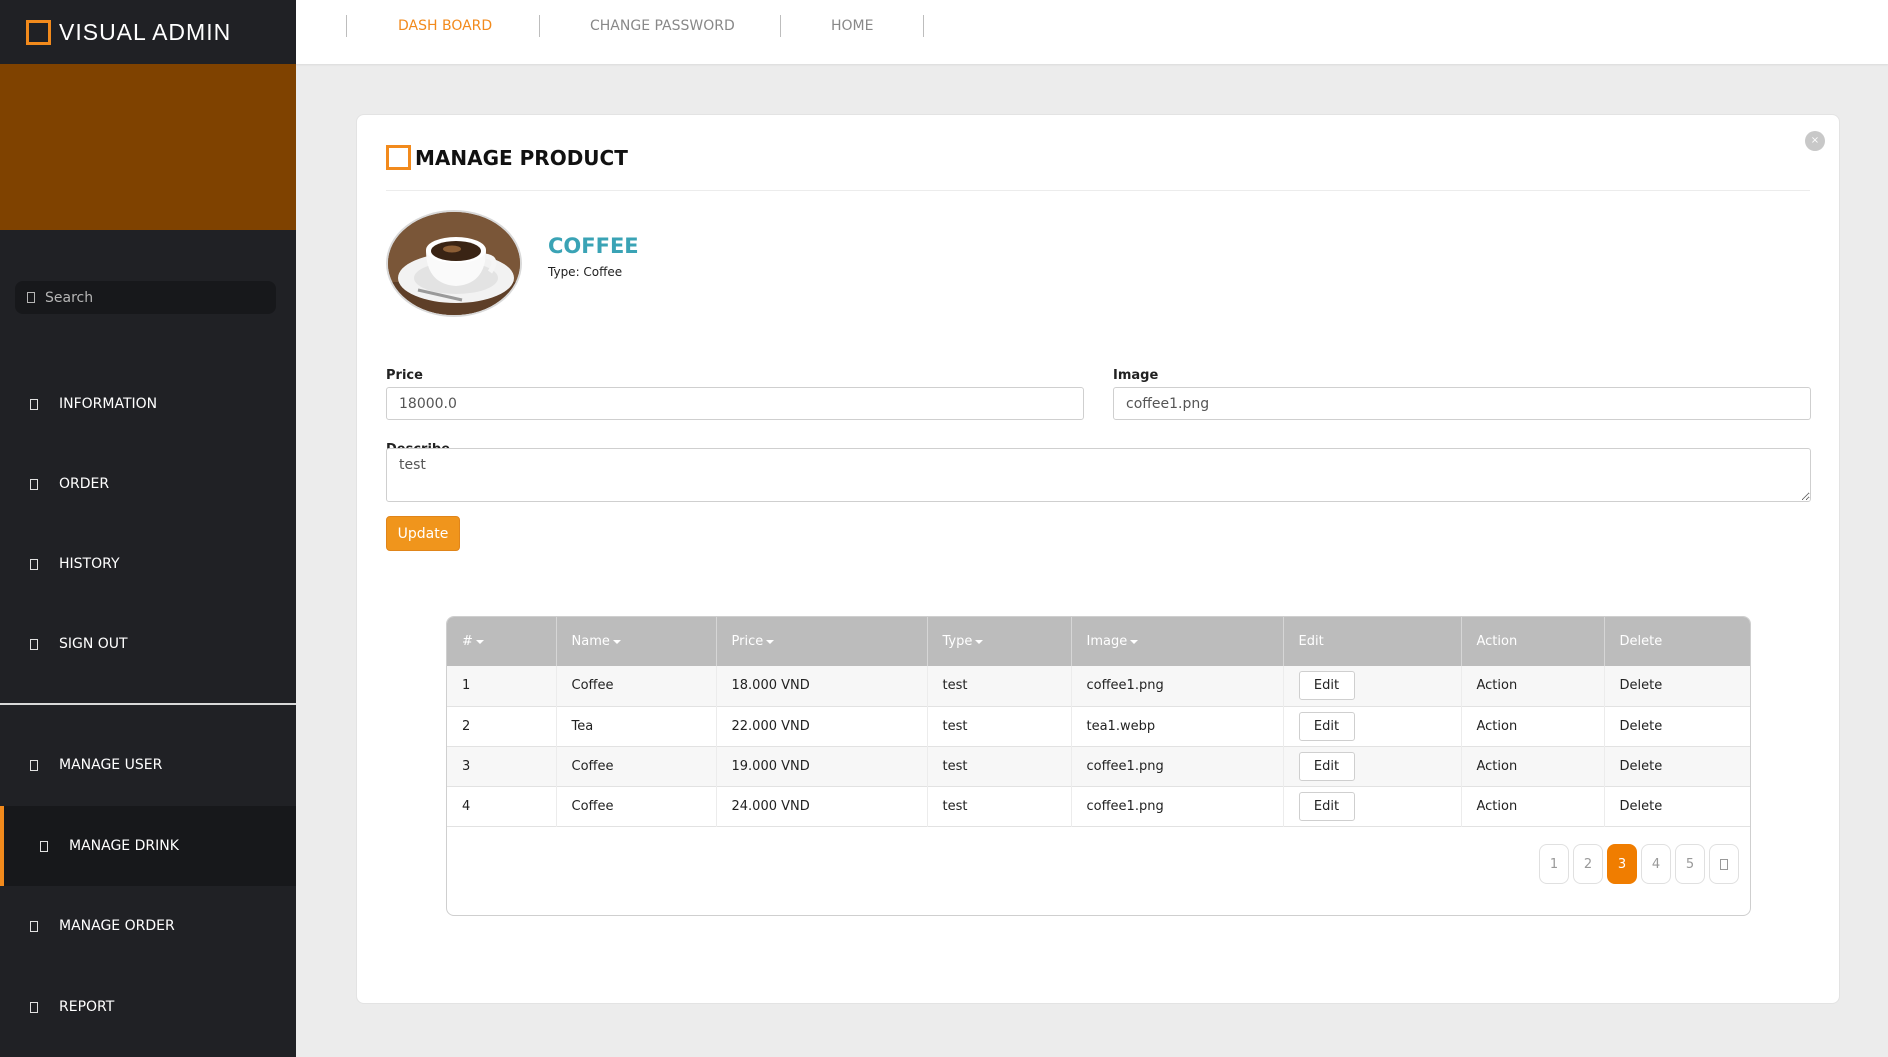  What do you see at coordinates (1136, 375) in the screenshot?
I see `image-label: Image` at bounding box center [1136, 375].